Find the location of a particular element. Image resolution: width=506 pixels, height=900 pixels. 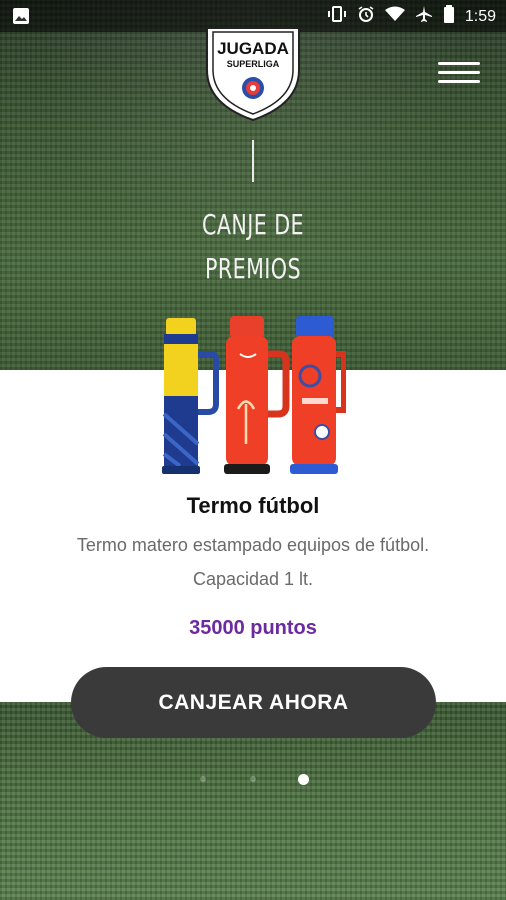

status-time: 1:59 is located at coordinates (480, 16).